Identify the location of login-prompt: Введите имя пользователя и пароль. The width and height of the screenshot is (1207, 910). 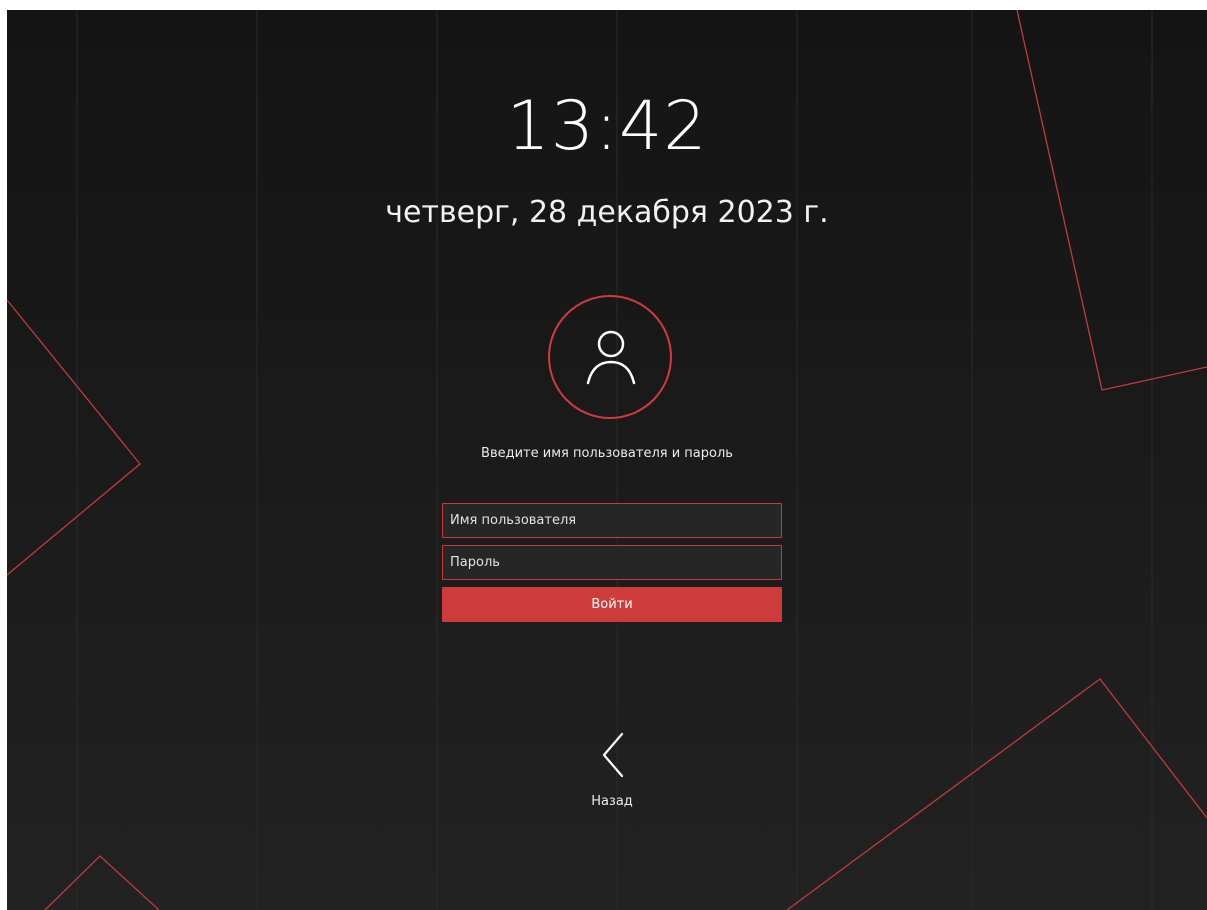
(607, 453).